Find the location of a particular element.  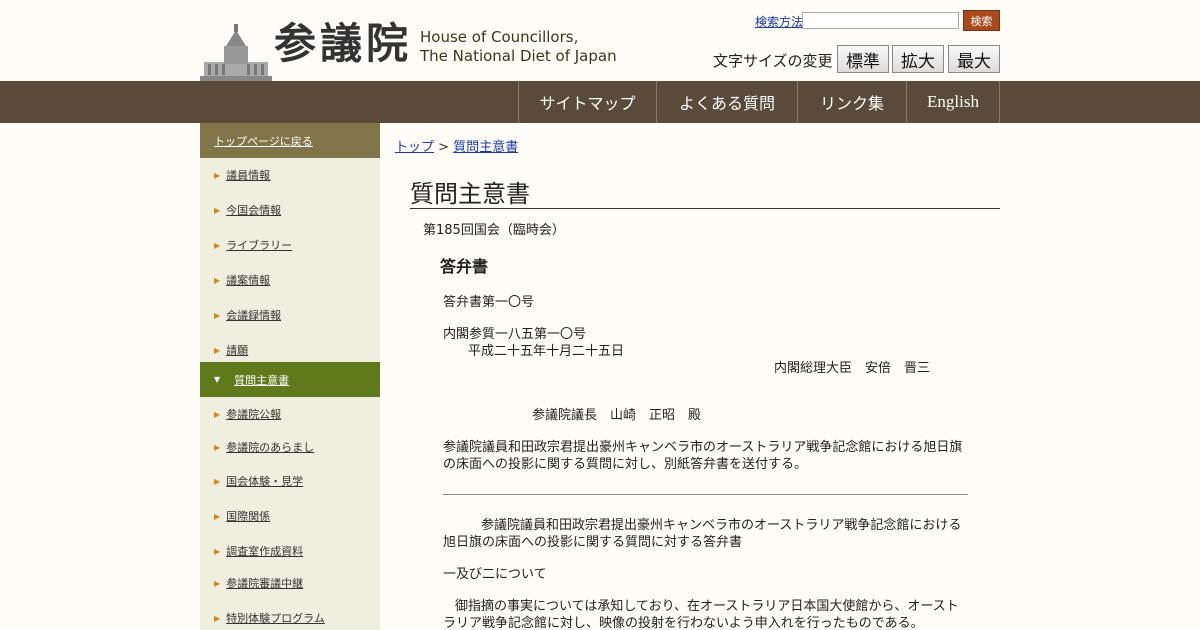

sidebar-item-bulletin: ▶ 参議院公報 is located at coordinates (290, 414).